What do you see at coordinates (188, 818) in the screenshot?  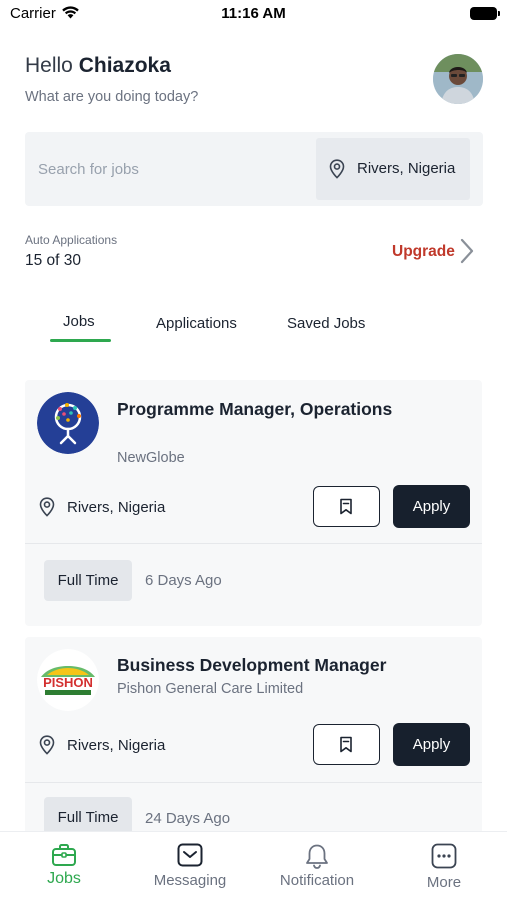 I see `posted-date: 24 Days Ago` at bounding box center [188, 818].